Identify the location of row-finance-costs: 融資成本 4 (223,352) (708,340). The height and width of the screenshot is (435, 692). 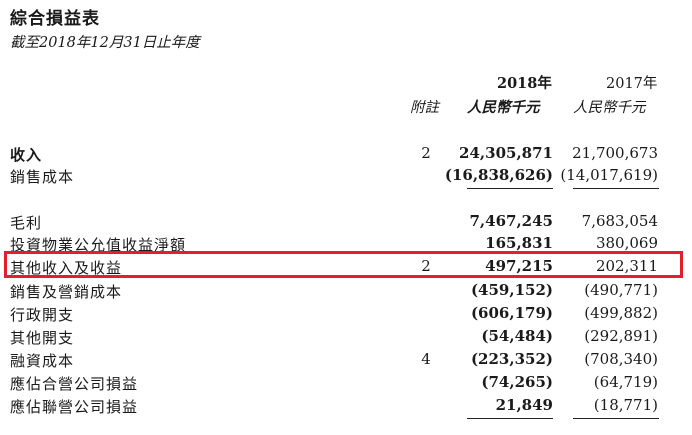
(346, 361).